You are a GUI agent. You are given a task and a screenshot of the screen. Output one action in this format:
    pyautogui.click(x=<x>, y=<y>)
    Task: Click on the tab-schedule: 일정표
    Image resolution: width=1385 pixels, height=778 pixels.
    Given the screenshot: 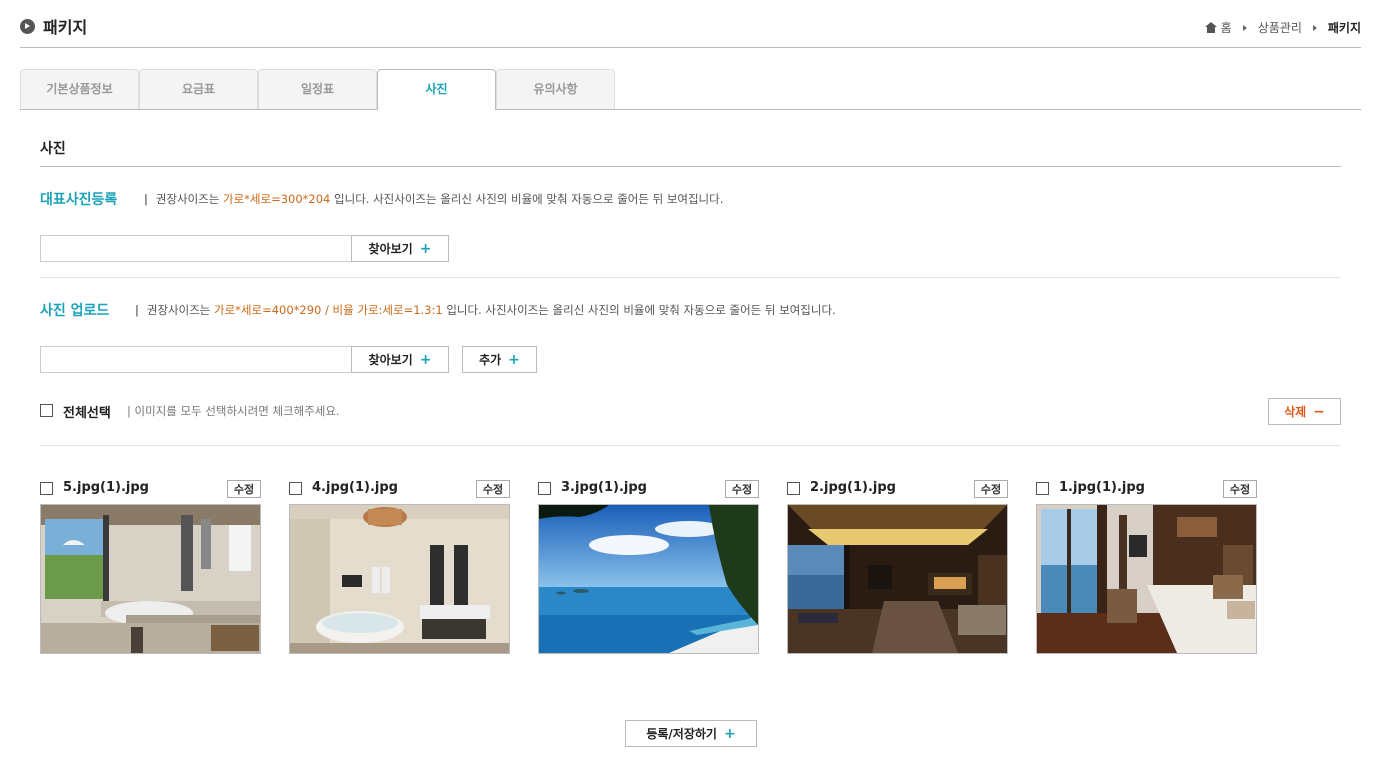 What is the action you would take?
    pyautogui.click(x=317, y=89)
    